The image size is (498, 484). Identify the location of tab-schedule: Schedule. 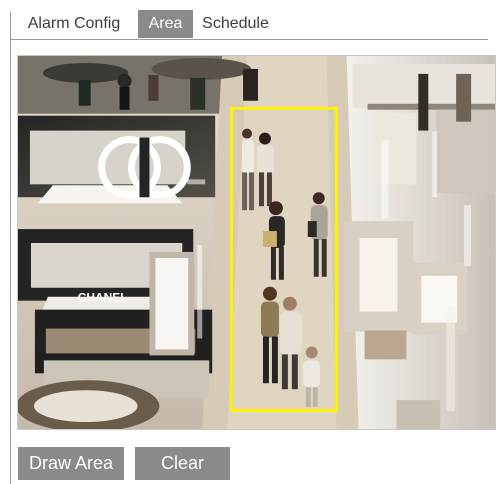
(235, 24).